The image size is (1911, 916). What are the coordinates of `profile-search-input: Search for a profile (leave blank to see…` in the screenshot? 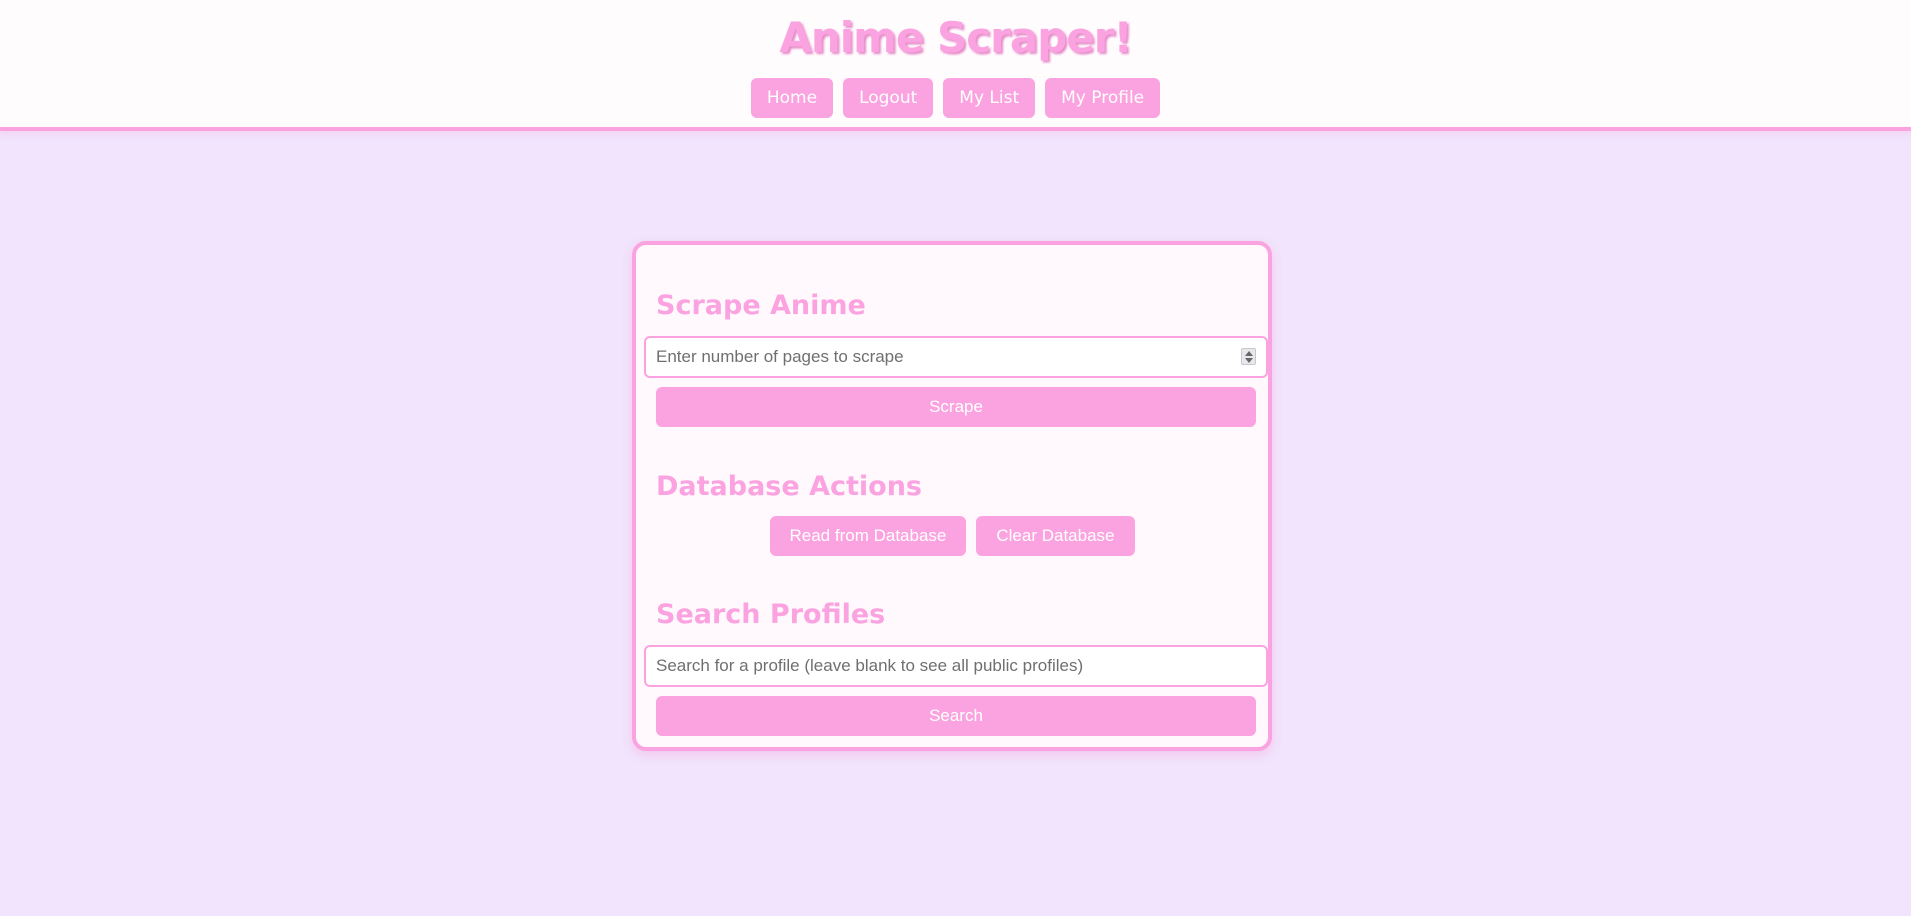 It's located at (956, 666).